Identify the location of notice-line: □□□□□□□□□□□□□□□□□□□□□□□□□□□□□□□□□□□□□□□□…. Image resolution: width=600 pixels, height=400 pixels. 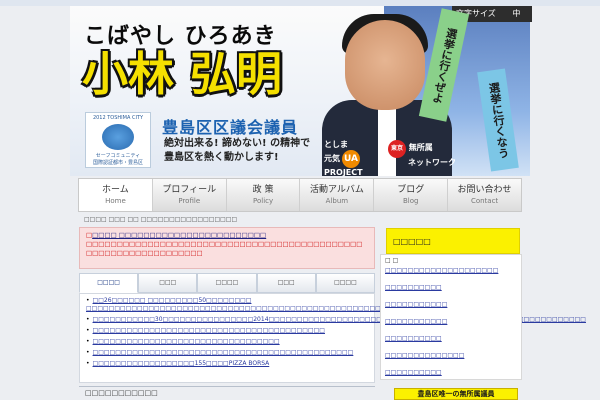
(224, 244).